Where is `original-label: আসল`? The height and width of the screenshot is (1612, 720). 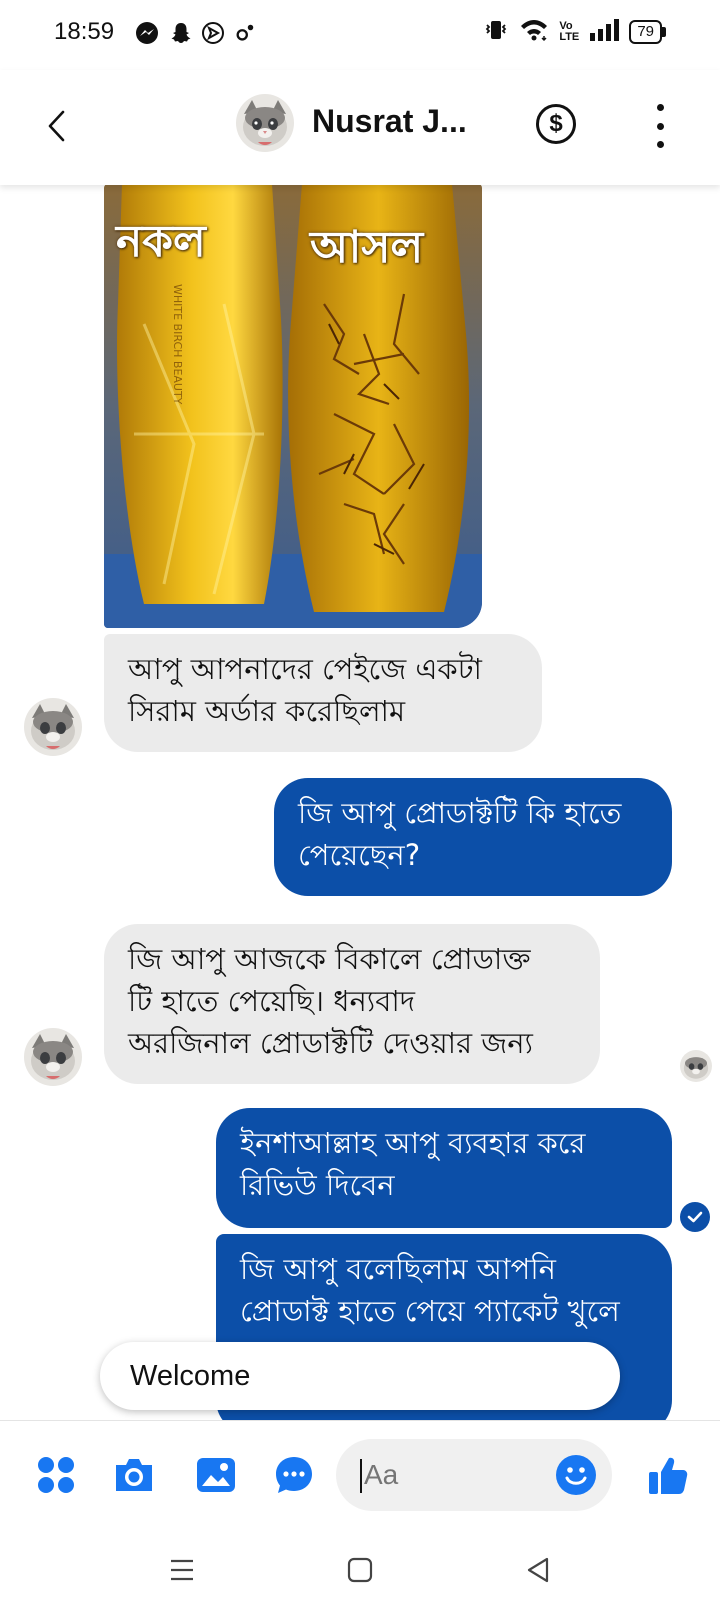 original-label: আসল is located at coordinates (367, 247).